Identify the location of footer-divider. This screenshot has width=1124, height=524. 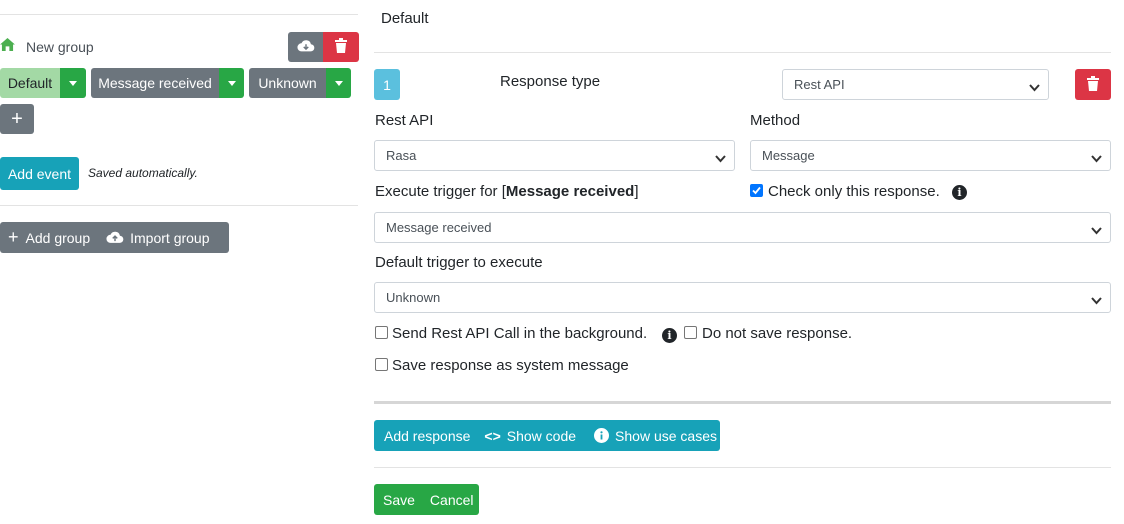
(742, 467).